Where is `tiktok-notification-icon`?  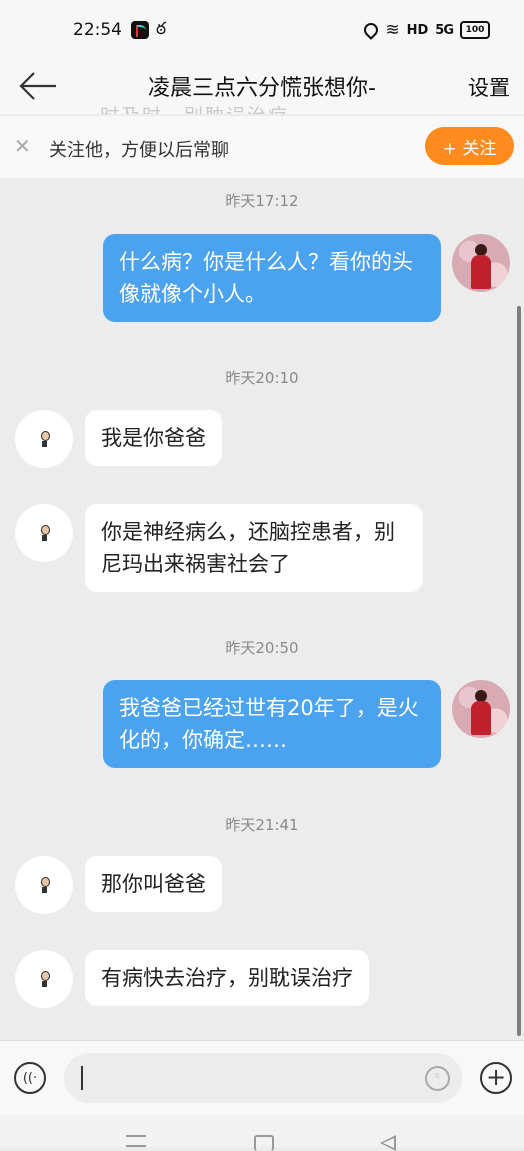
tiktok-notification-icon is located at coordinates (140, 30).